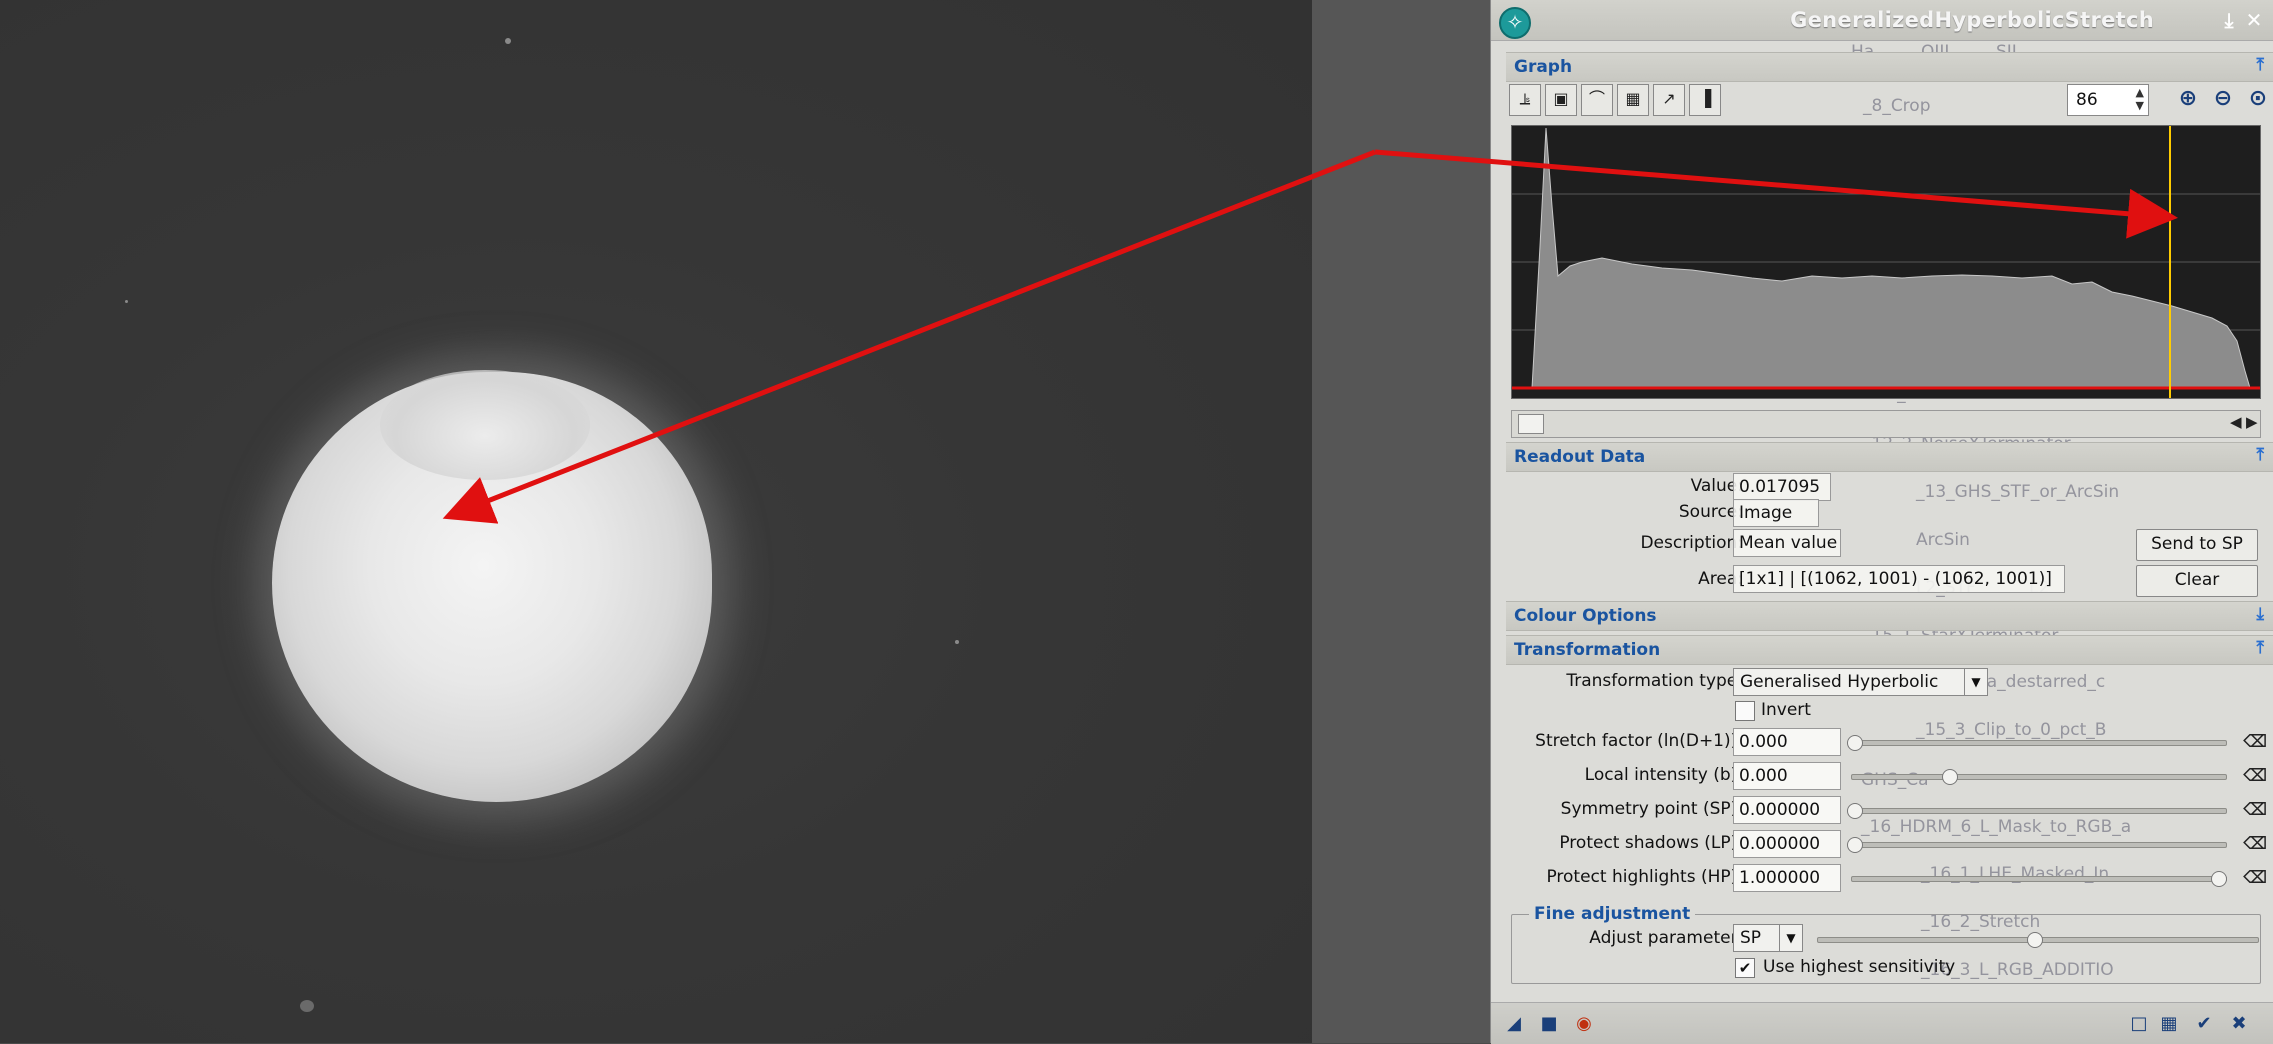 The image size is (2273, 1044). What do you see at coordinates (1720, 579) in the screenshot?
I see `area-label: Area:` at bounding box center [1720, 579].